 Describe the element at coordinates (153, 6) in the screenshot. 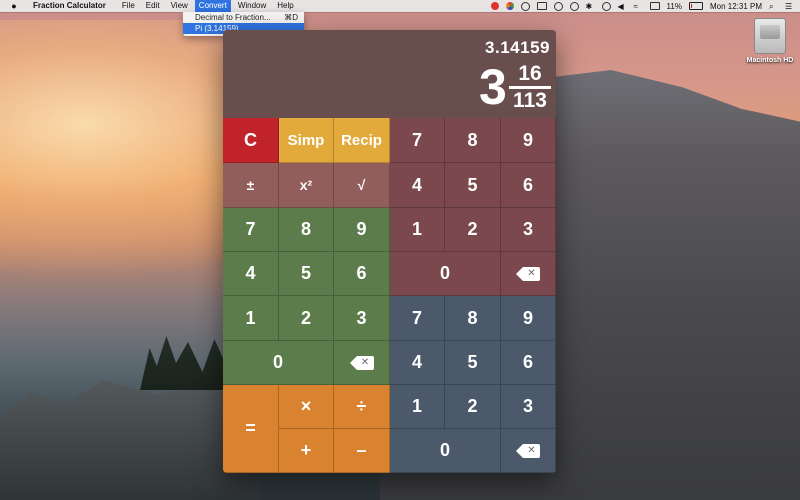

I see `menu-edit: Edit` at that location.